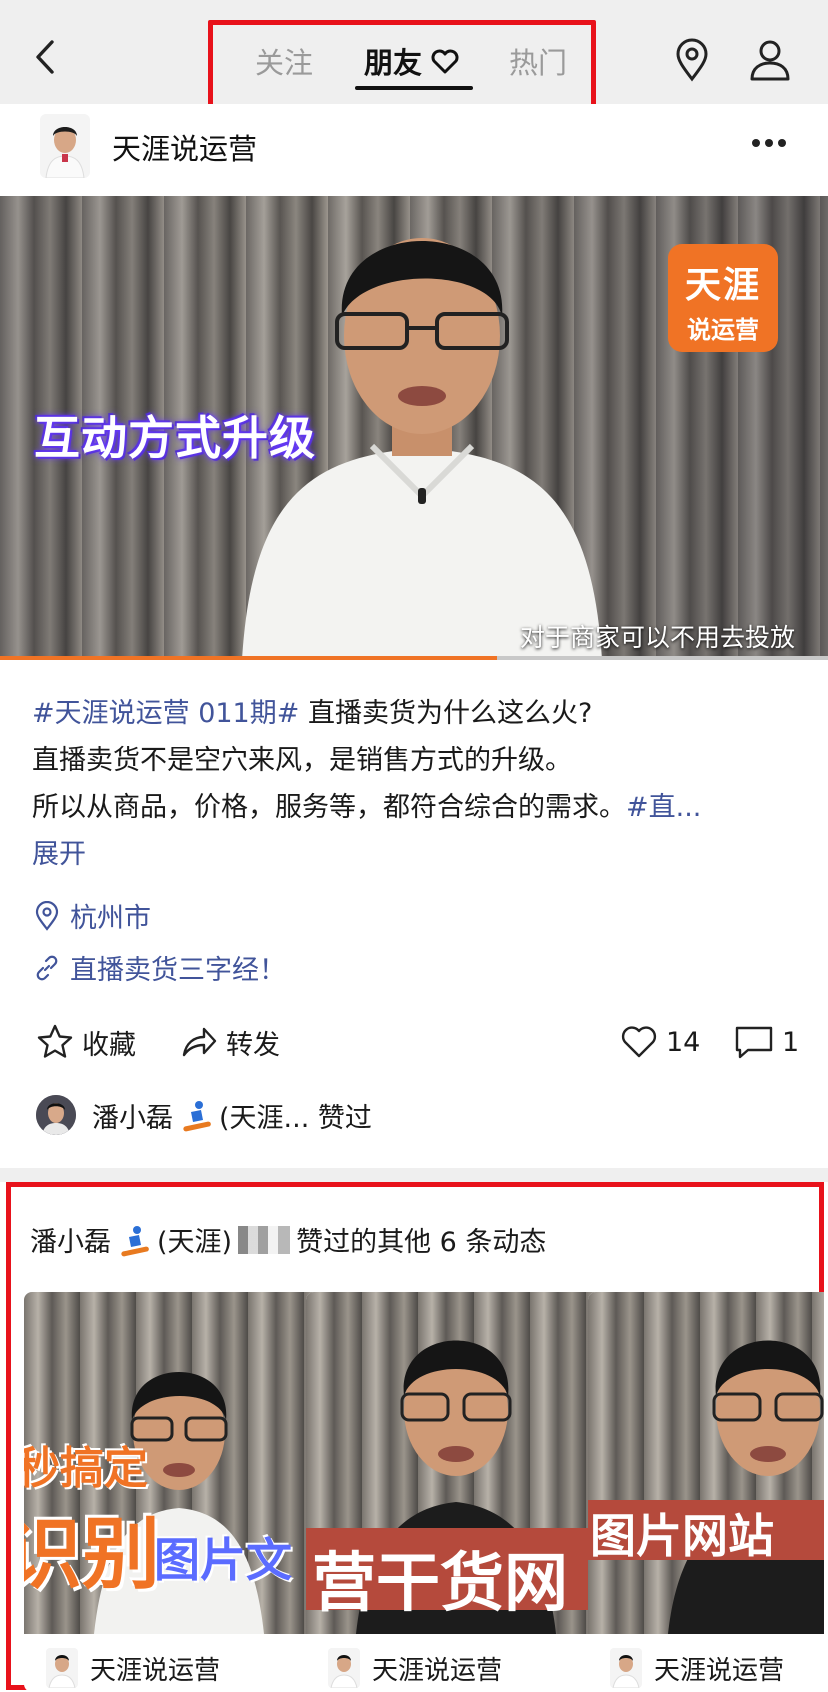  I want to click on card-thumbnail: 营干货网, so click(454, 1463).